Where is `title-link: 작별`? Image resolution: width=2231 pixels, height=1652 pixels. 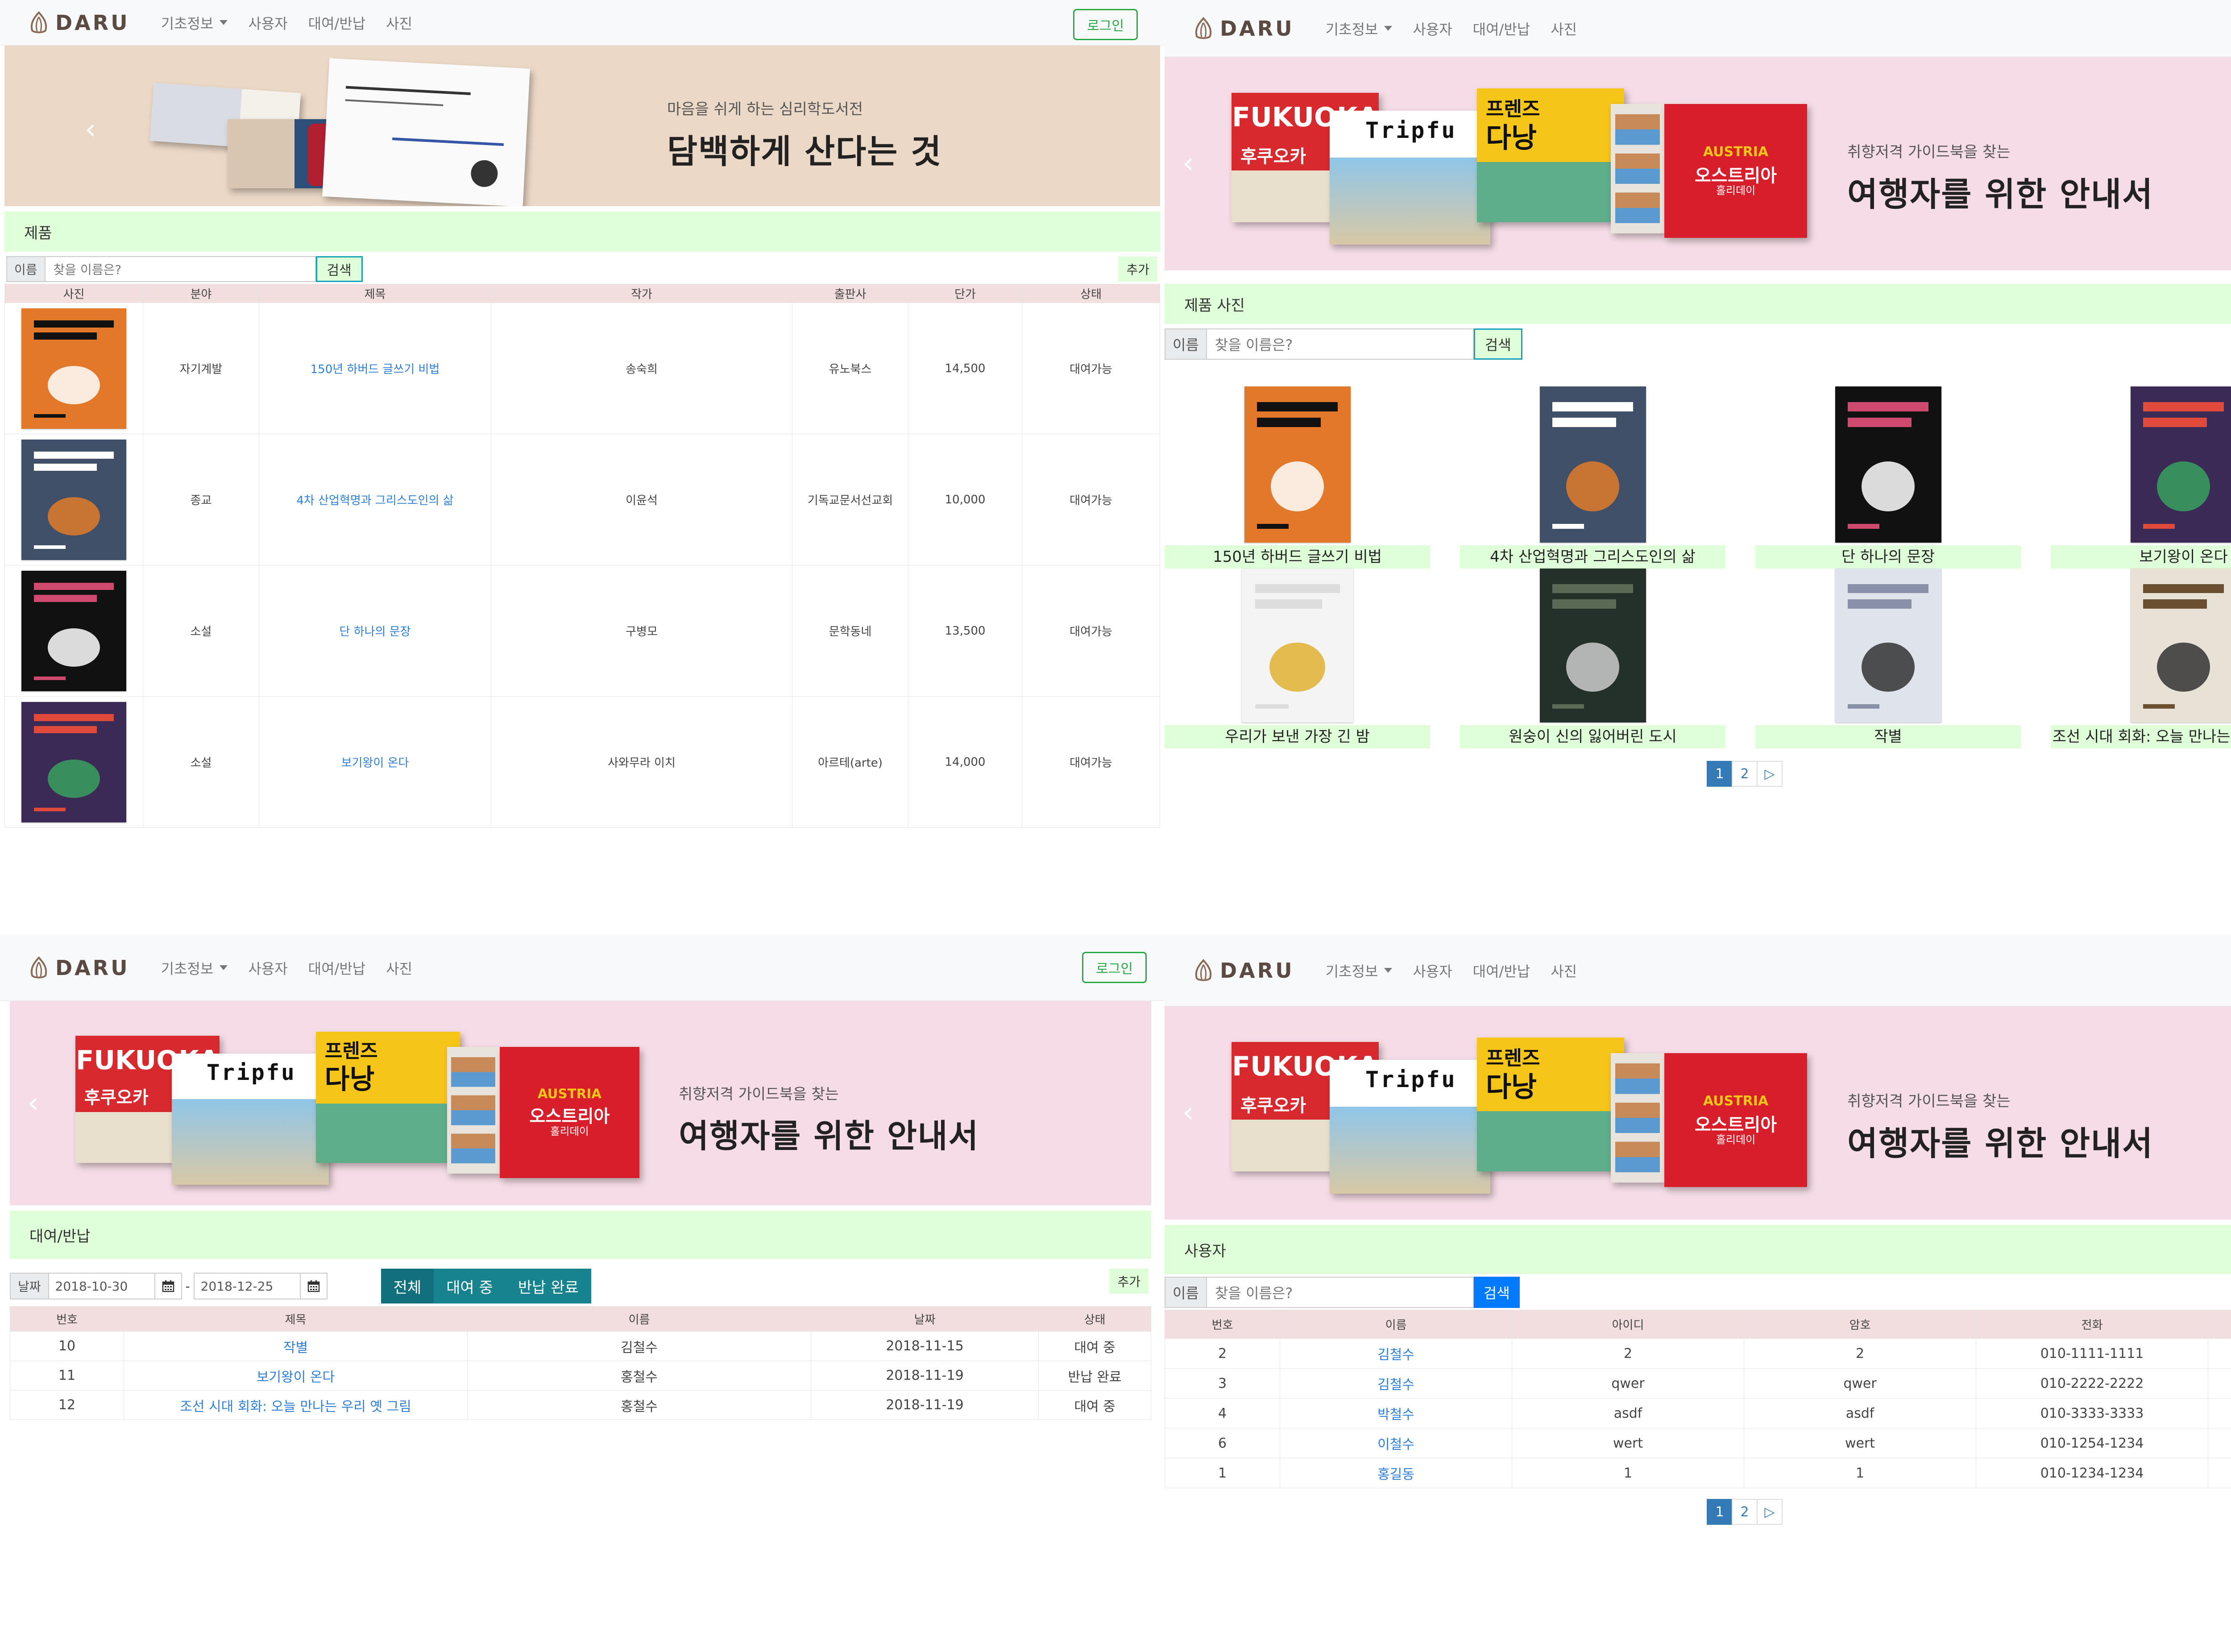 title-link: 작별 is located at coordinates (296, 1346).